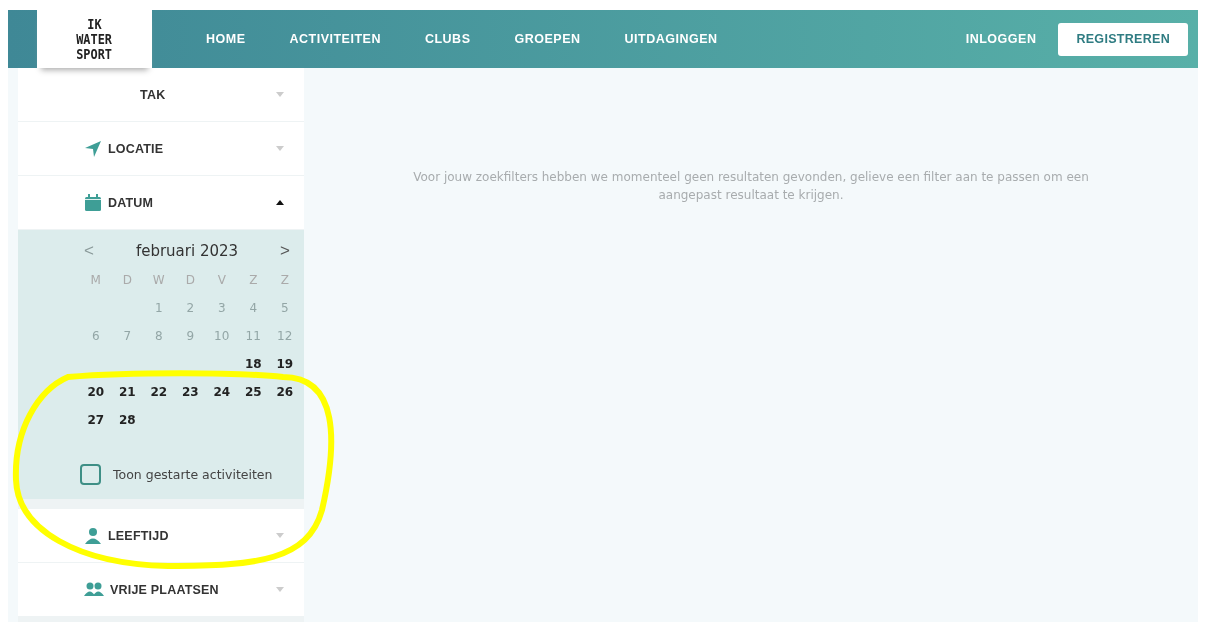 The image size is (1206, 622). What do you see at coordinates (159, 392) in the screenshot?
I see `calendar-day: 22` at bounding box center [159, 392].